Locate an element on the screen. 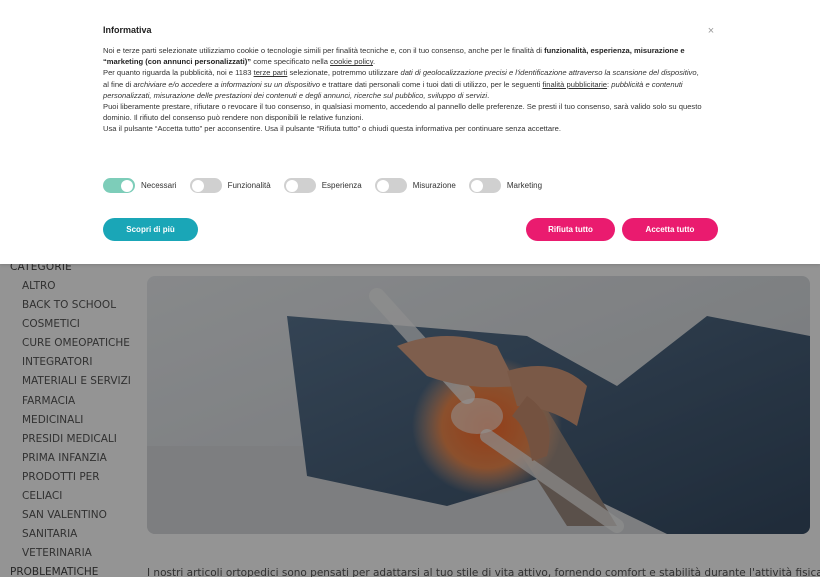  problems-heading: PROBLEMATICHE is located at coordinates (54, 571).